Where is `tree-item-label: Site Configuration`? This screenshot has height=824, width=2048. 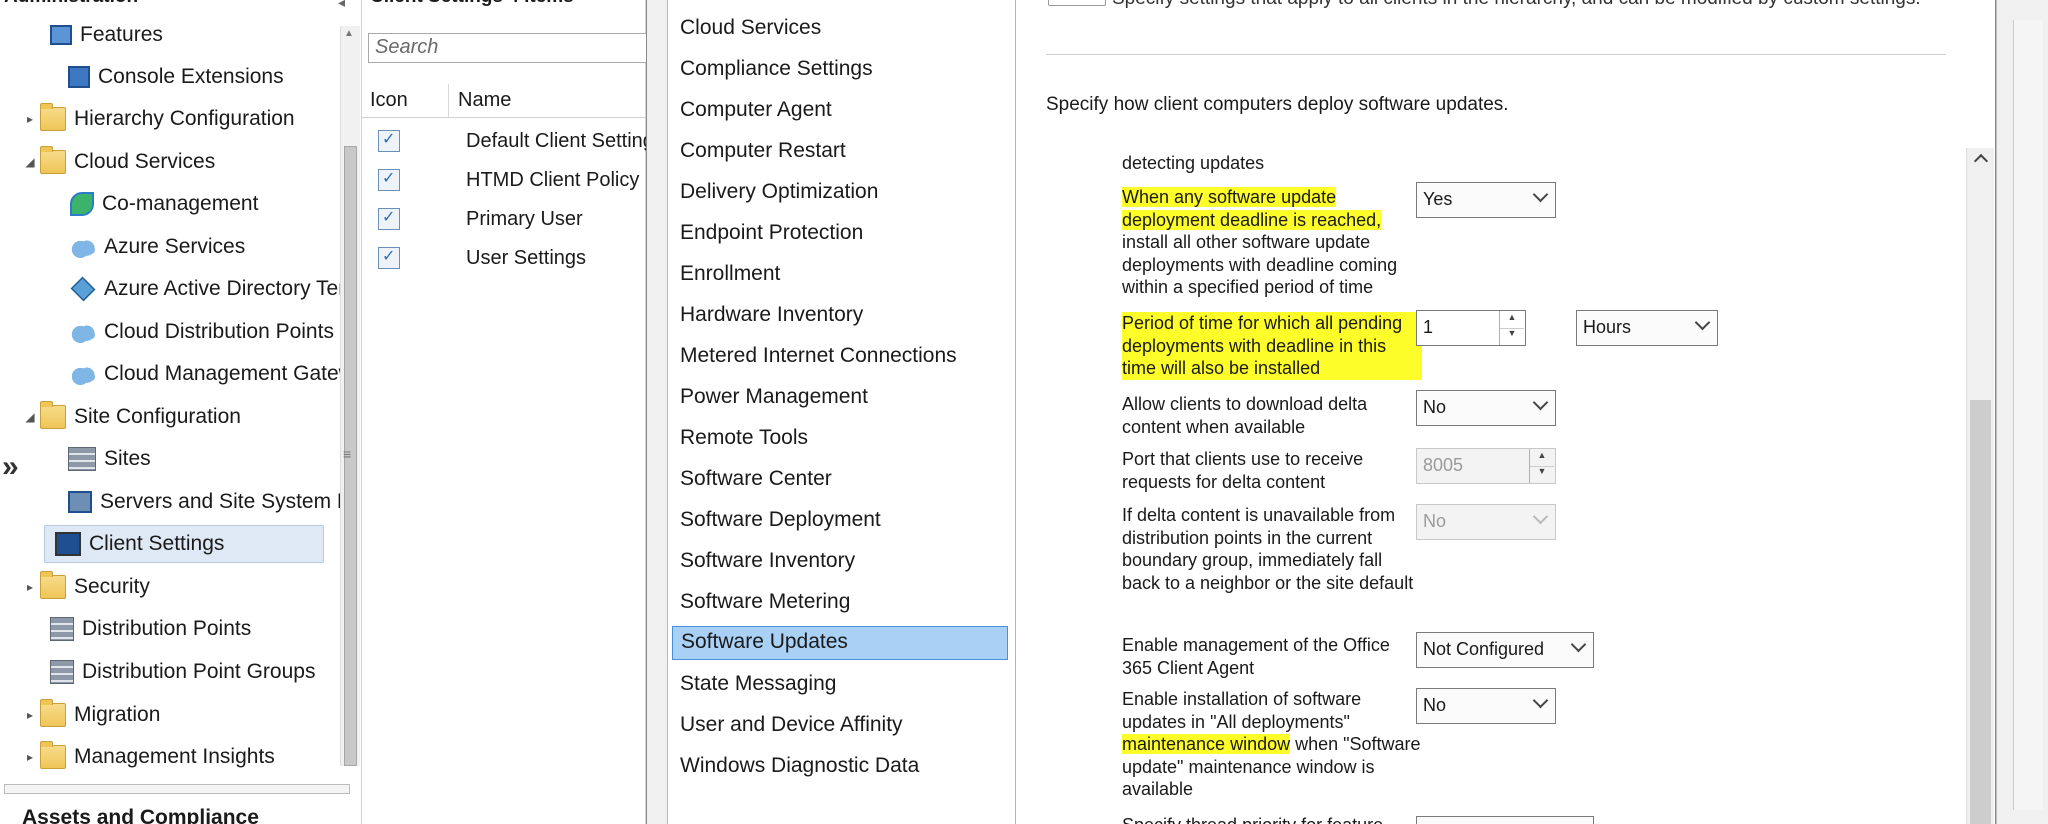 tree-item-label: Site Configuration is located at coordinates (157, 416).